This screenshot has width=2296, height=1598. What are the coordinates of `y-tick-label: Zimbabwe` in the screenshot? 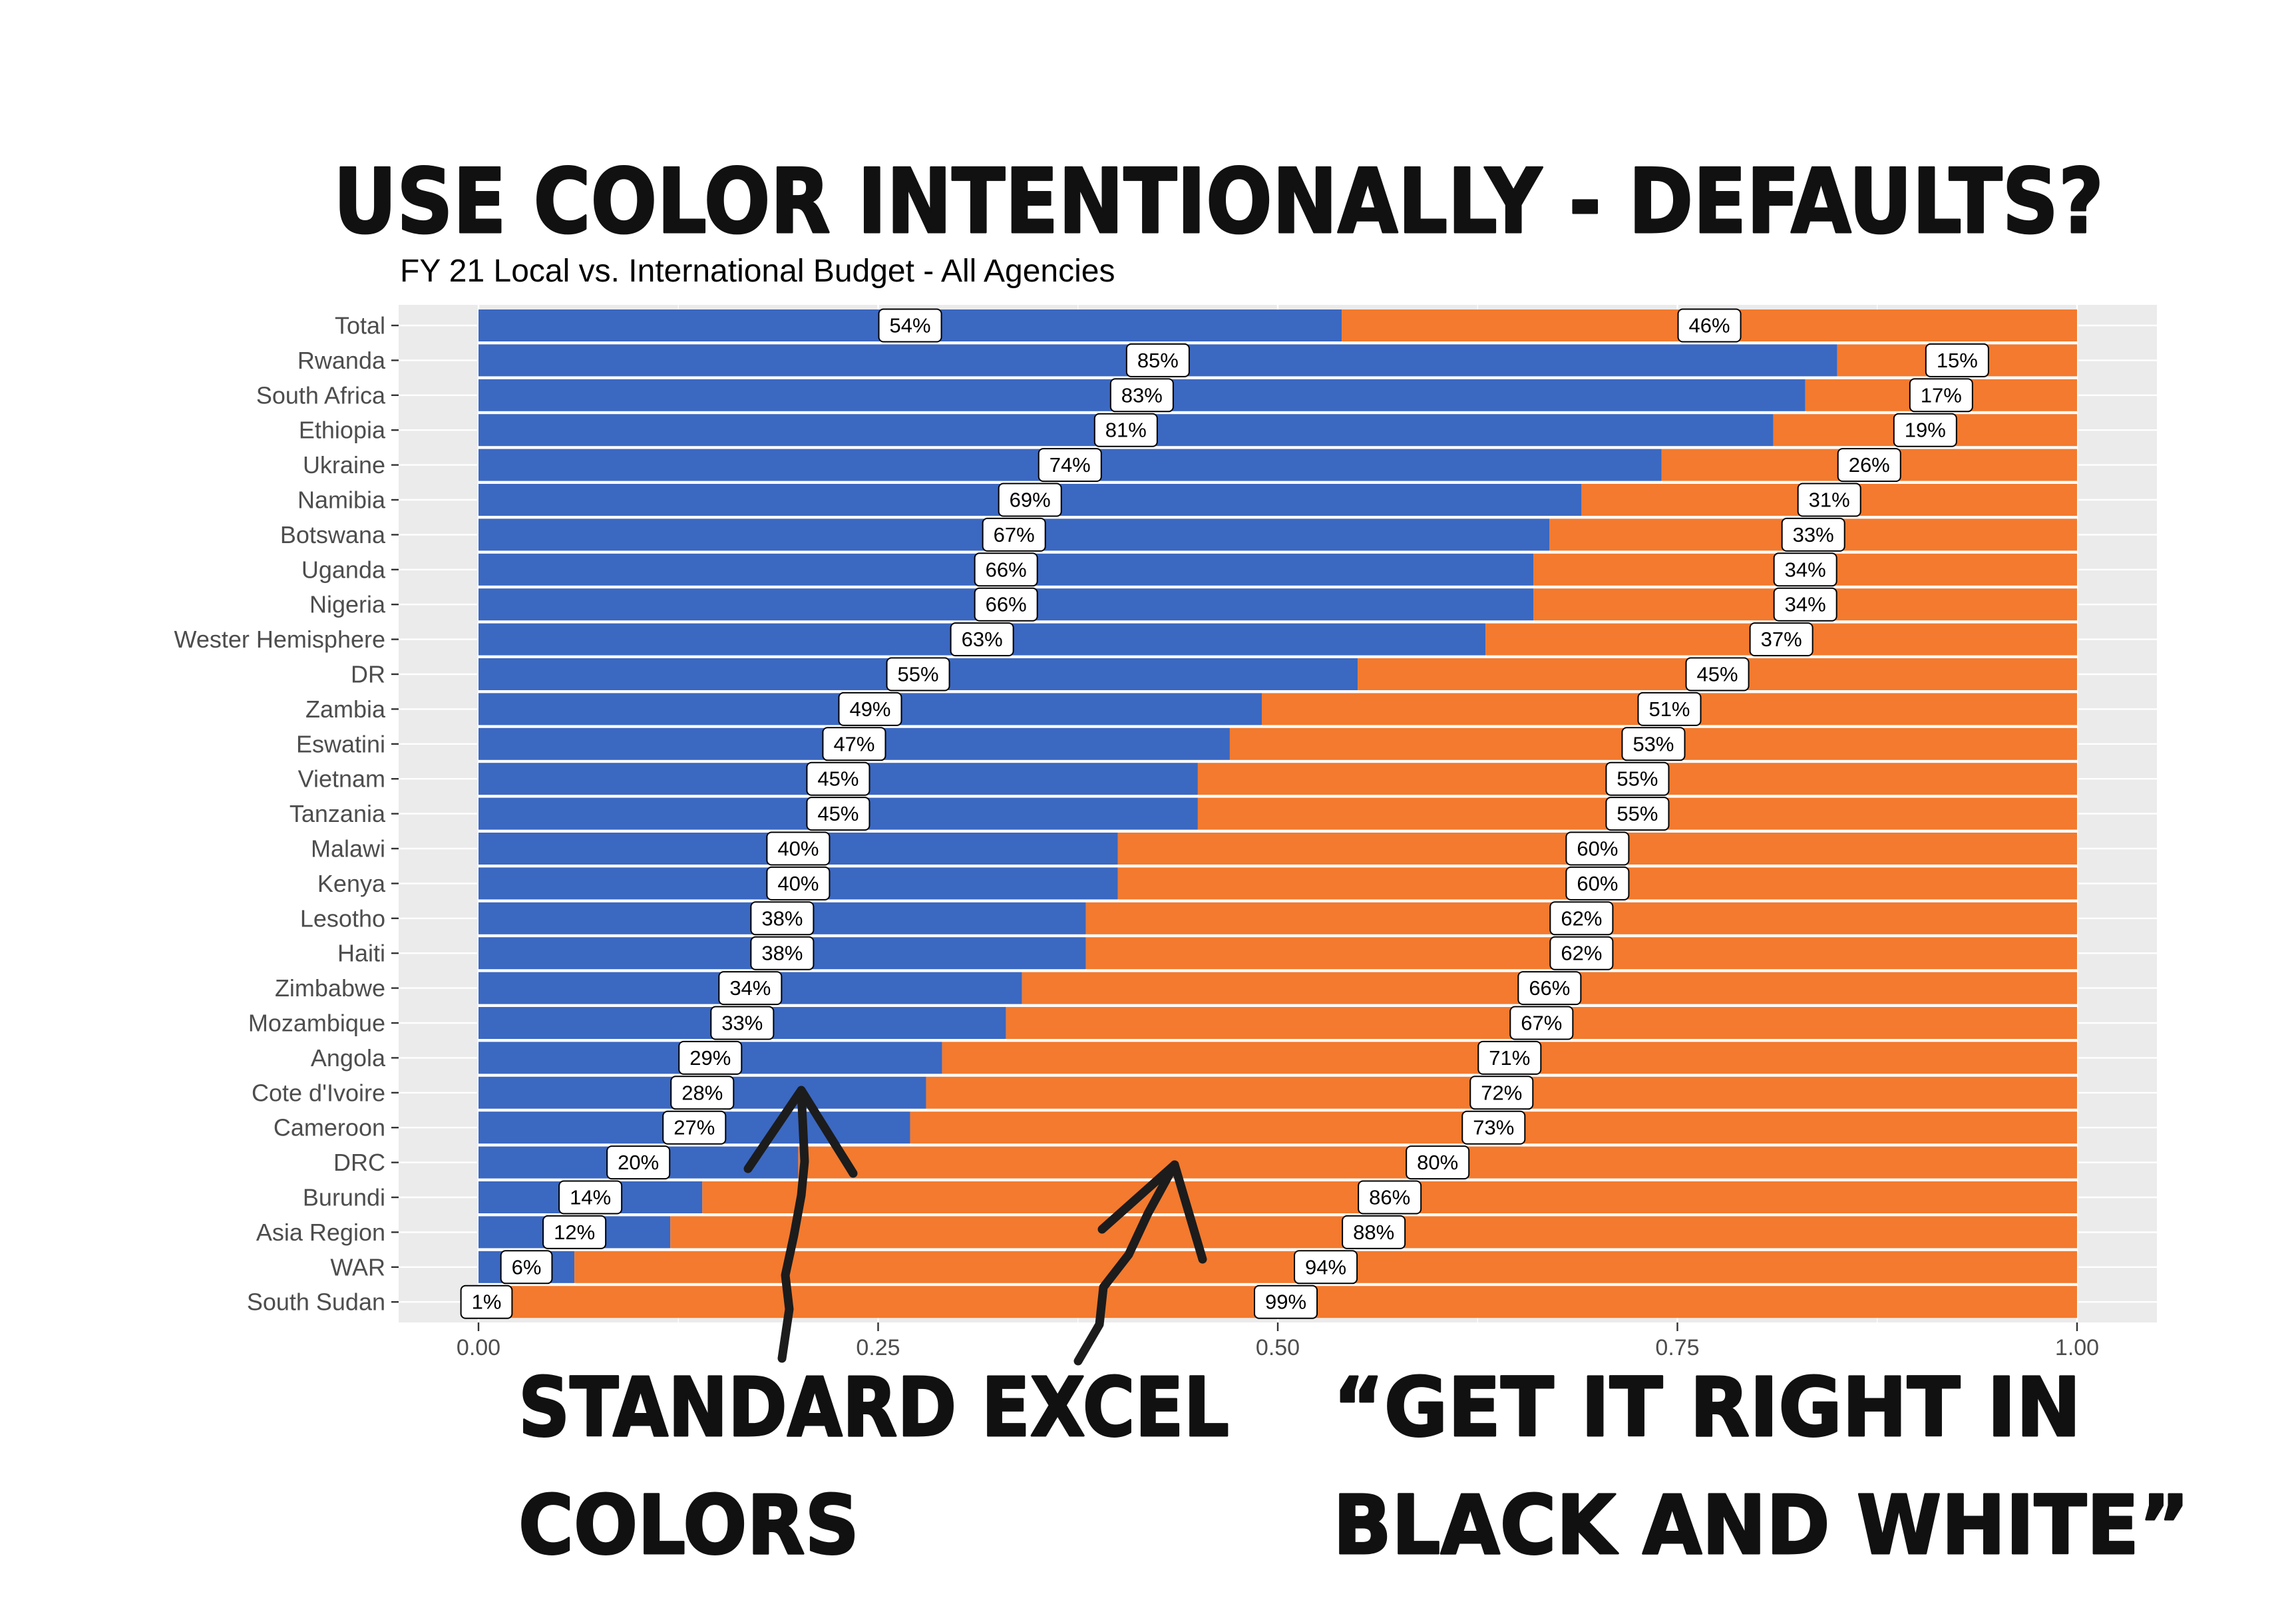 It's located at (330, 988).